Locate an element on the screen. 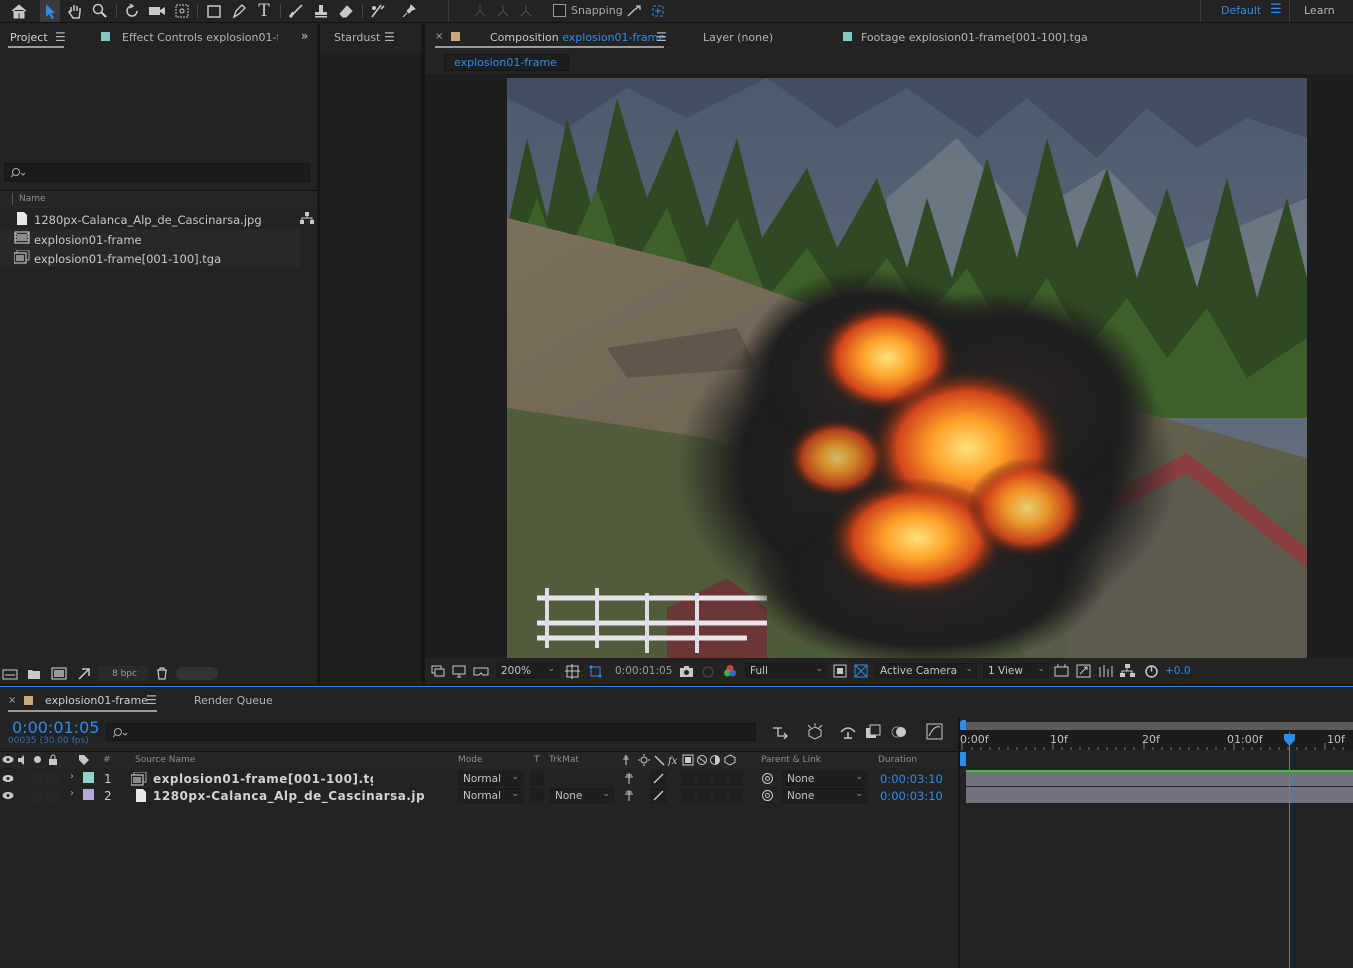 The image size is (1353, 968). workspace-learn: Learn is located at coordinates (1319, 10).